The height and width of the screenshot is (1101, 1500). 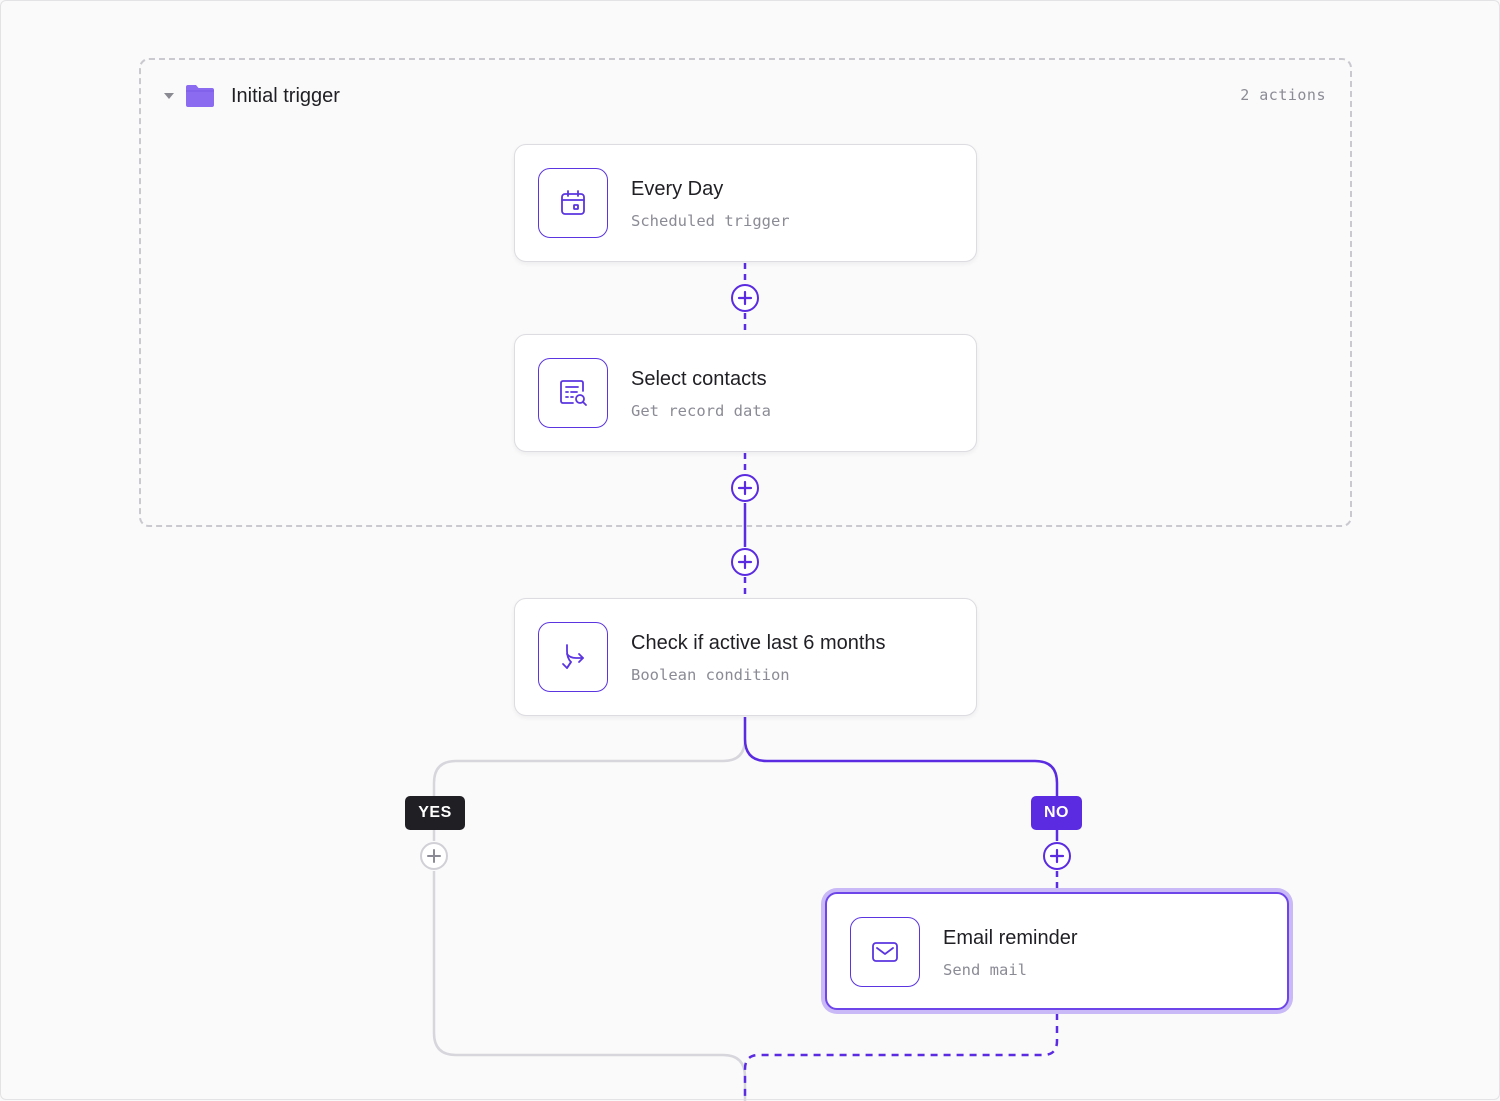 What do you see at coordinates (701, 411) in the screenshot?
I see `node-subtitle: Get record data` at bounding box center [701, 411].